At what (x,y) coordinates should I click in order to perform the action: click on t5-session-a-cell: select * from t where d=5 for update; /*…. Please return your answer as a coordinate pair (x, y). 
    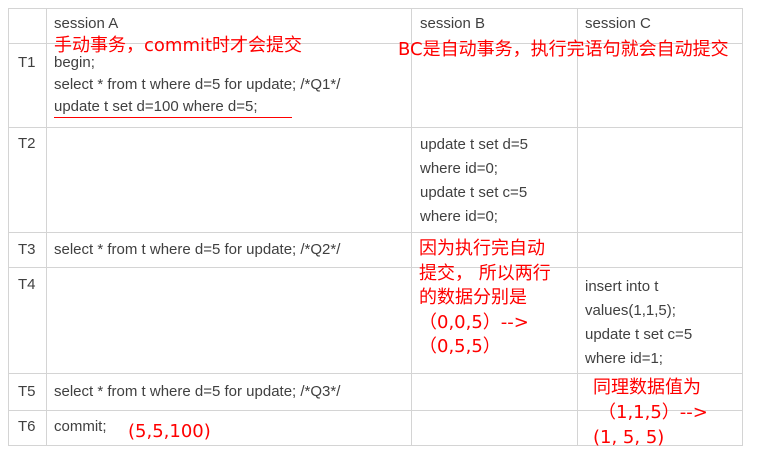
    Looking at the image, I should click on (197, 391).